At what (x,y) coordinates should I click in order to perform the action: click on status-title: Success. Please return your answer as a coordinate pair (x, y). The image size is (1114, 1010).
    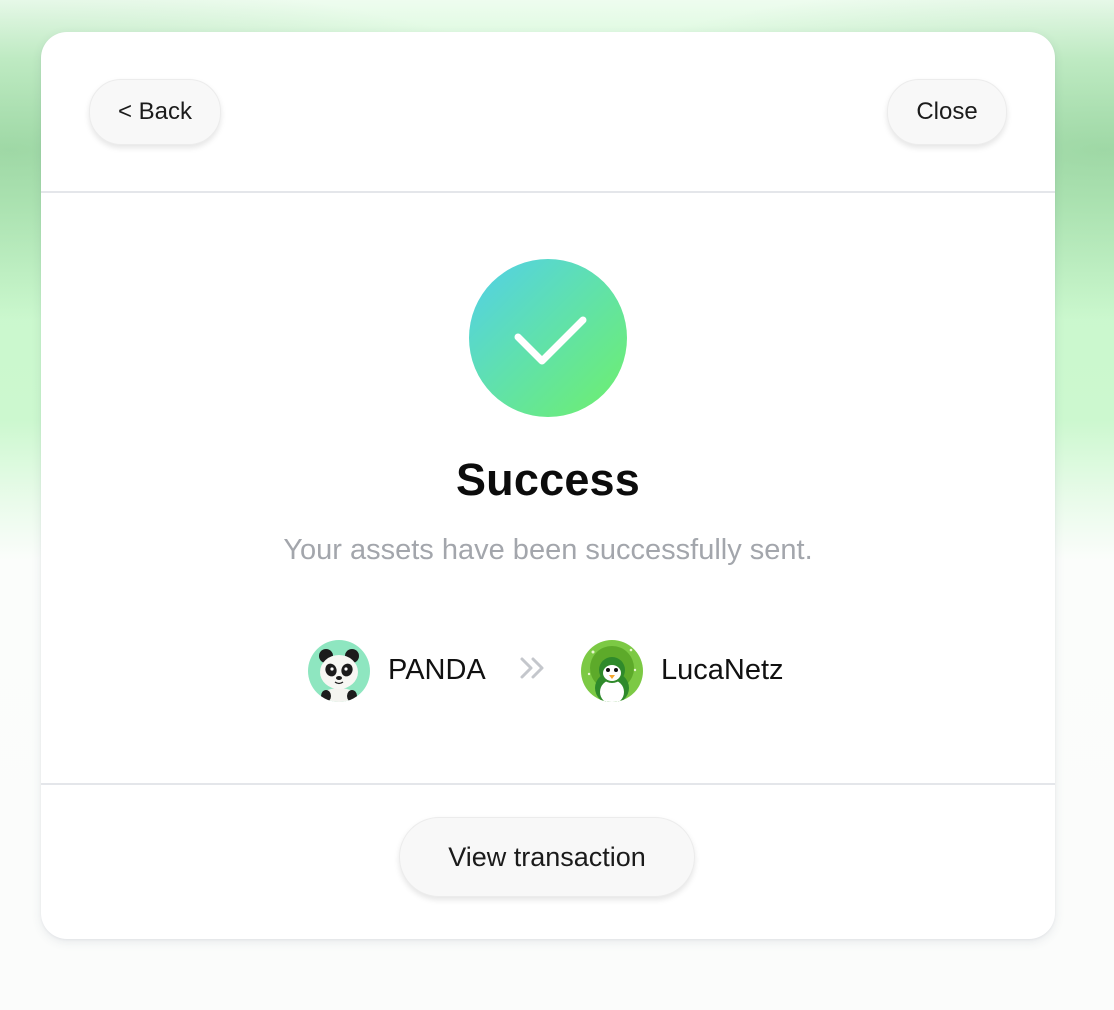
    Looking at the image, I should click on (548, 479).